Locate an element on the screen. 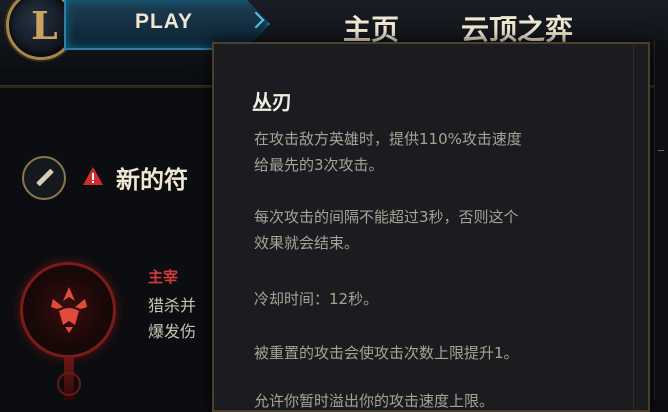 The image size is (668, 412). rune-description-line: 爆发伤 is located at coordinates (172, 331).